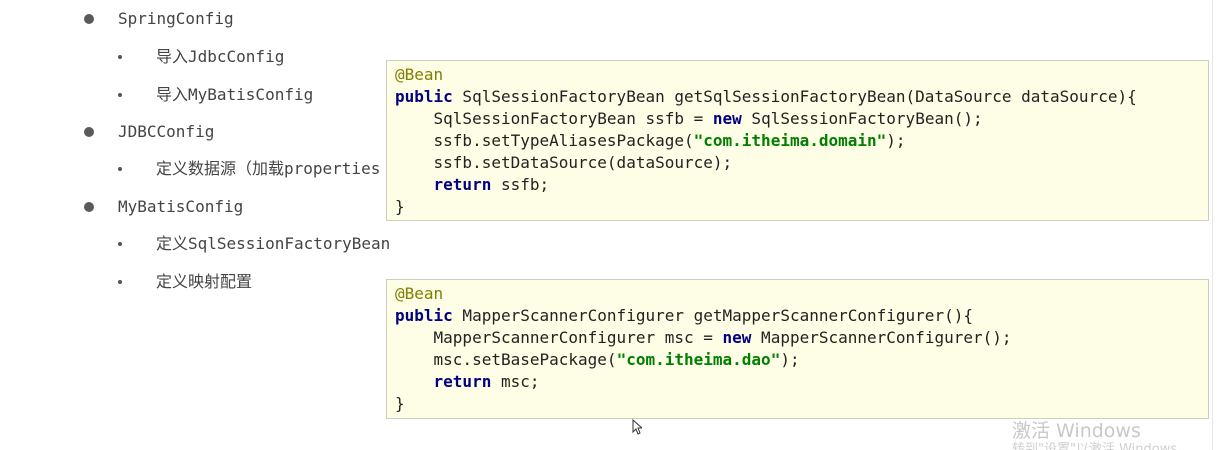 The height and width of the screenshot is (450, 1217). What do you see at coordinates (544, 140) in the screenshot?
I see `code-text: ssfb.setTypeAliasesPackage(` at bounding box center [544, 140].